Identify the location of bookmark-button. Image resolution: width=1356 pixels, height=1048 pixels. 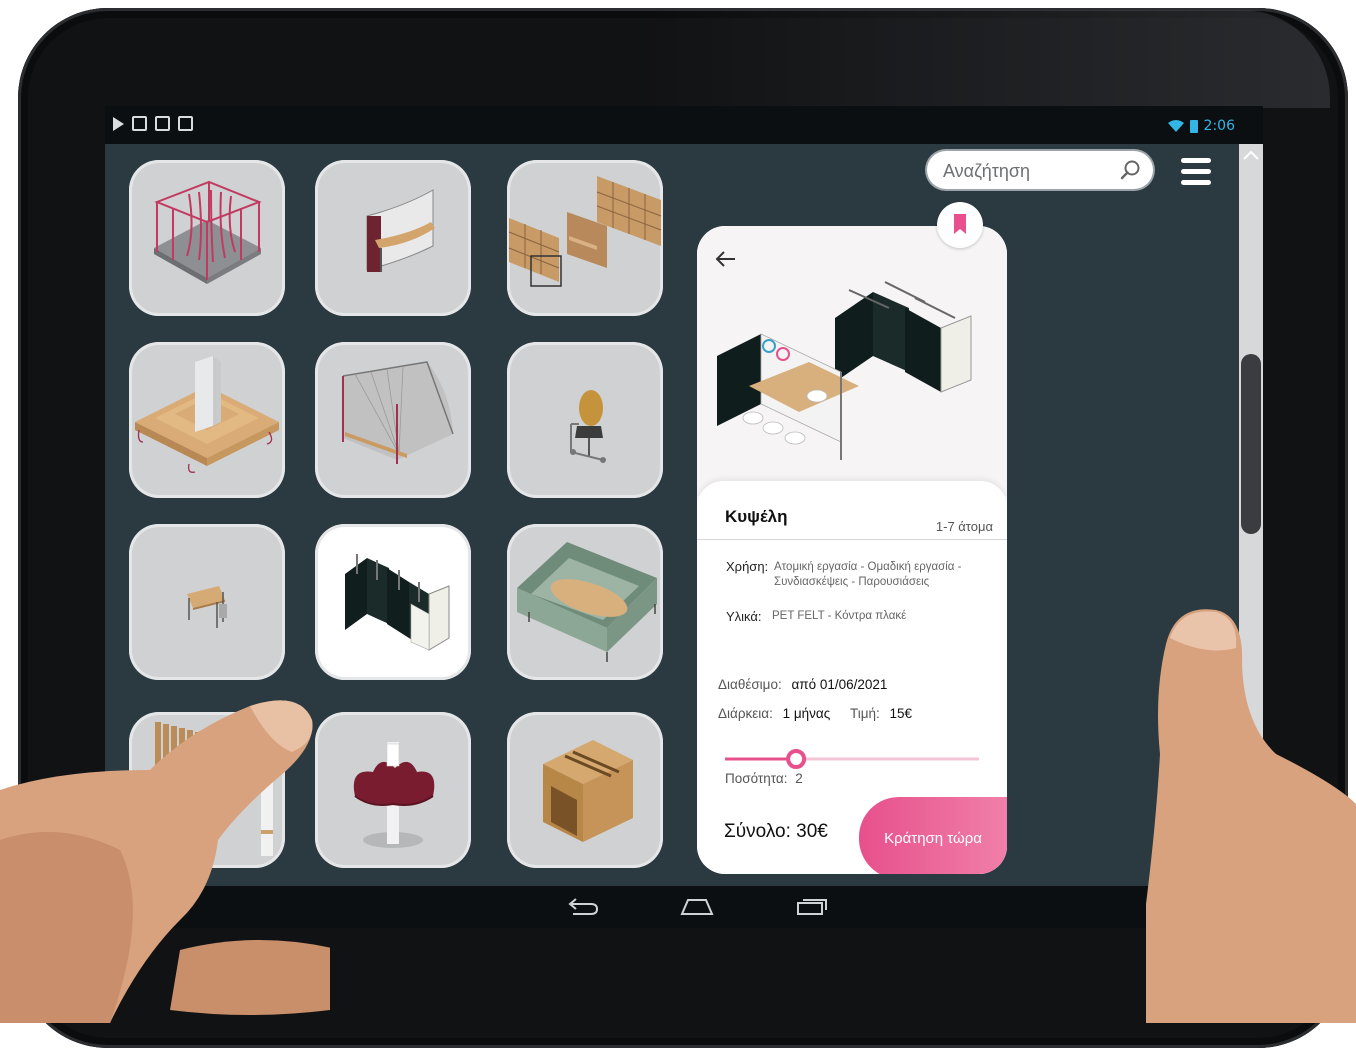
(960, 225).